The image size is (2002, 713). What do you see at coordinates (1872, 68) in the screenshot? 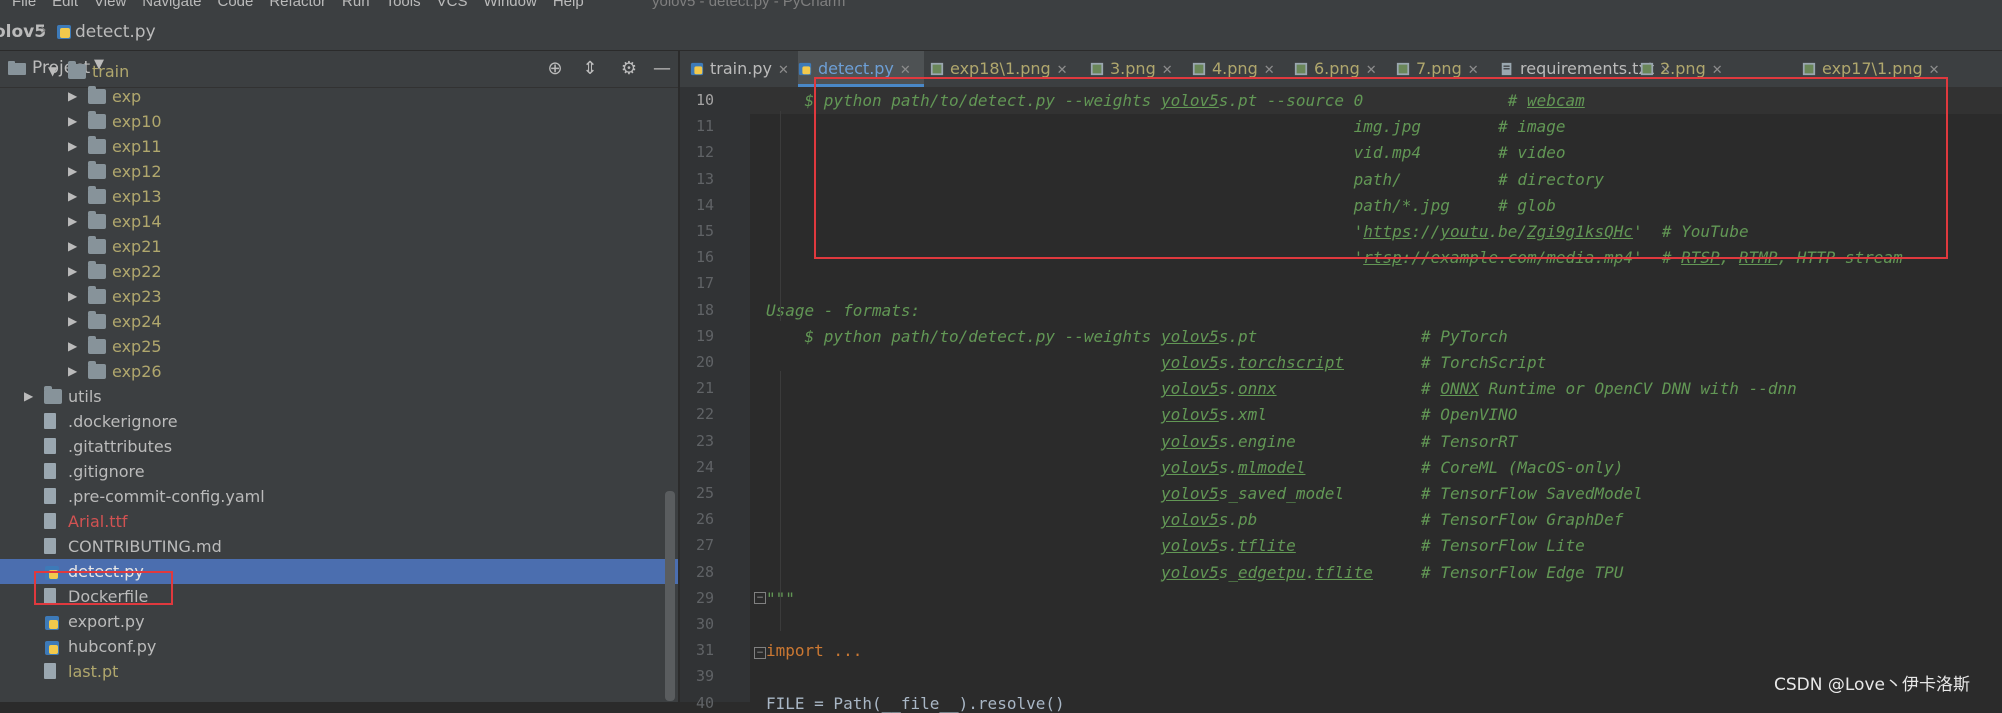
I see `tab-label: exp17\1.png` at bounding box center [1872, 68].